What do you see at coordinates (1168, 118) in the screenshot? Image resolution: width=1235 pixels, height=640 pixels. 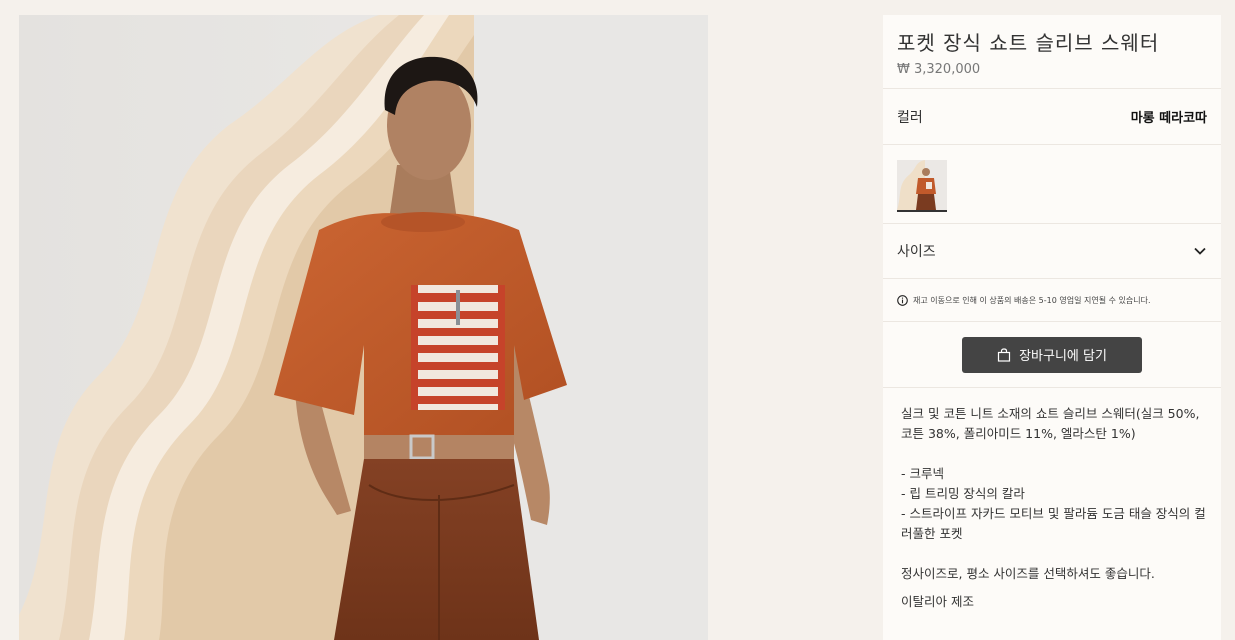 I see `color-value: 마롱 떼라코따` at bounding box center [1168, 118].